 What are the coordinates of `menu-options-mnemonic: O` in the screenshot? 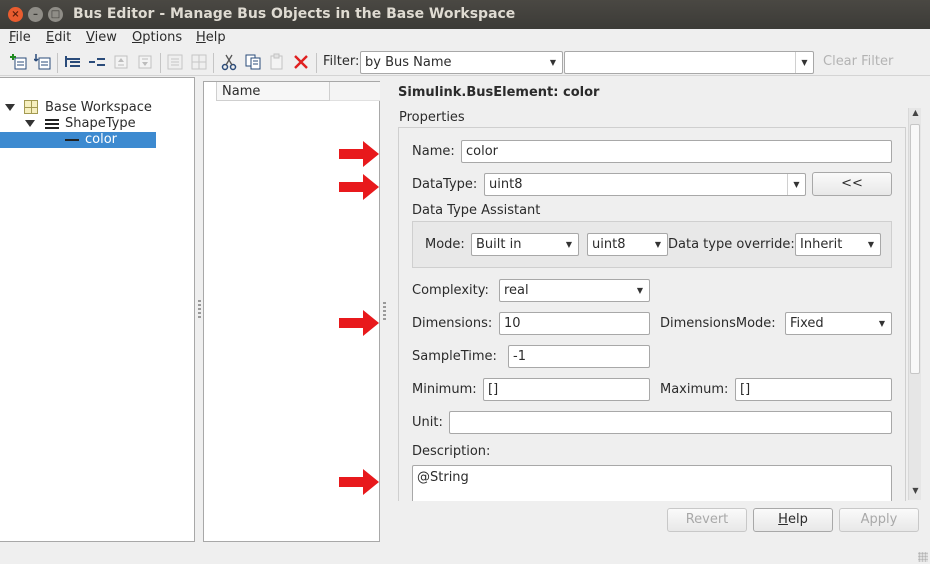 It's located at (137, 37).